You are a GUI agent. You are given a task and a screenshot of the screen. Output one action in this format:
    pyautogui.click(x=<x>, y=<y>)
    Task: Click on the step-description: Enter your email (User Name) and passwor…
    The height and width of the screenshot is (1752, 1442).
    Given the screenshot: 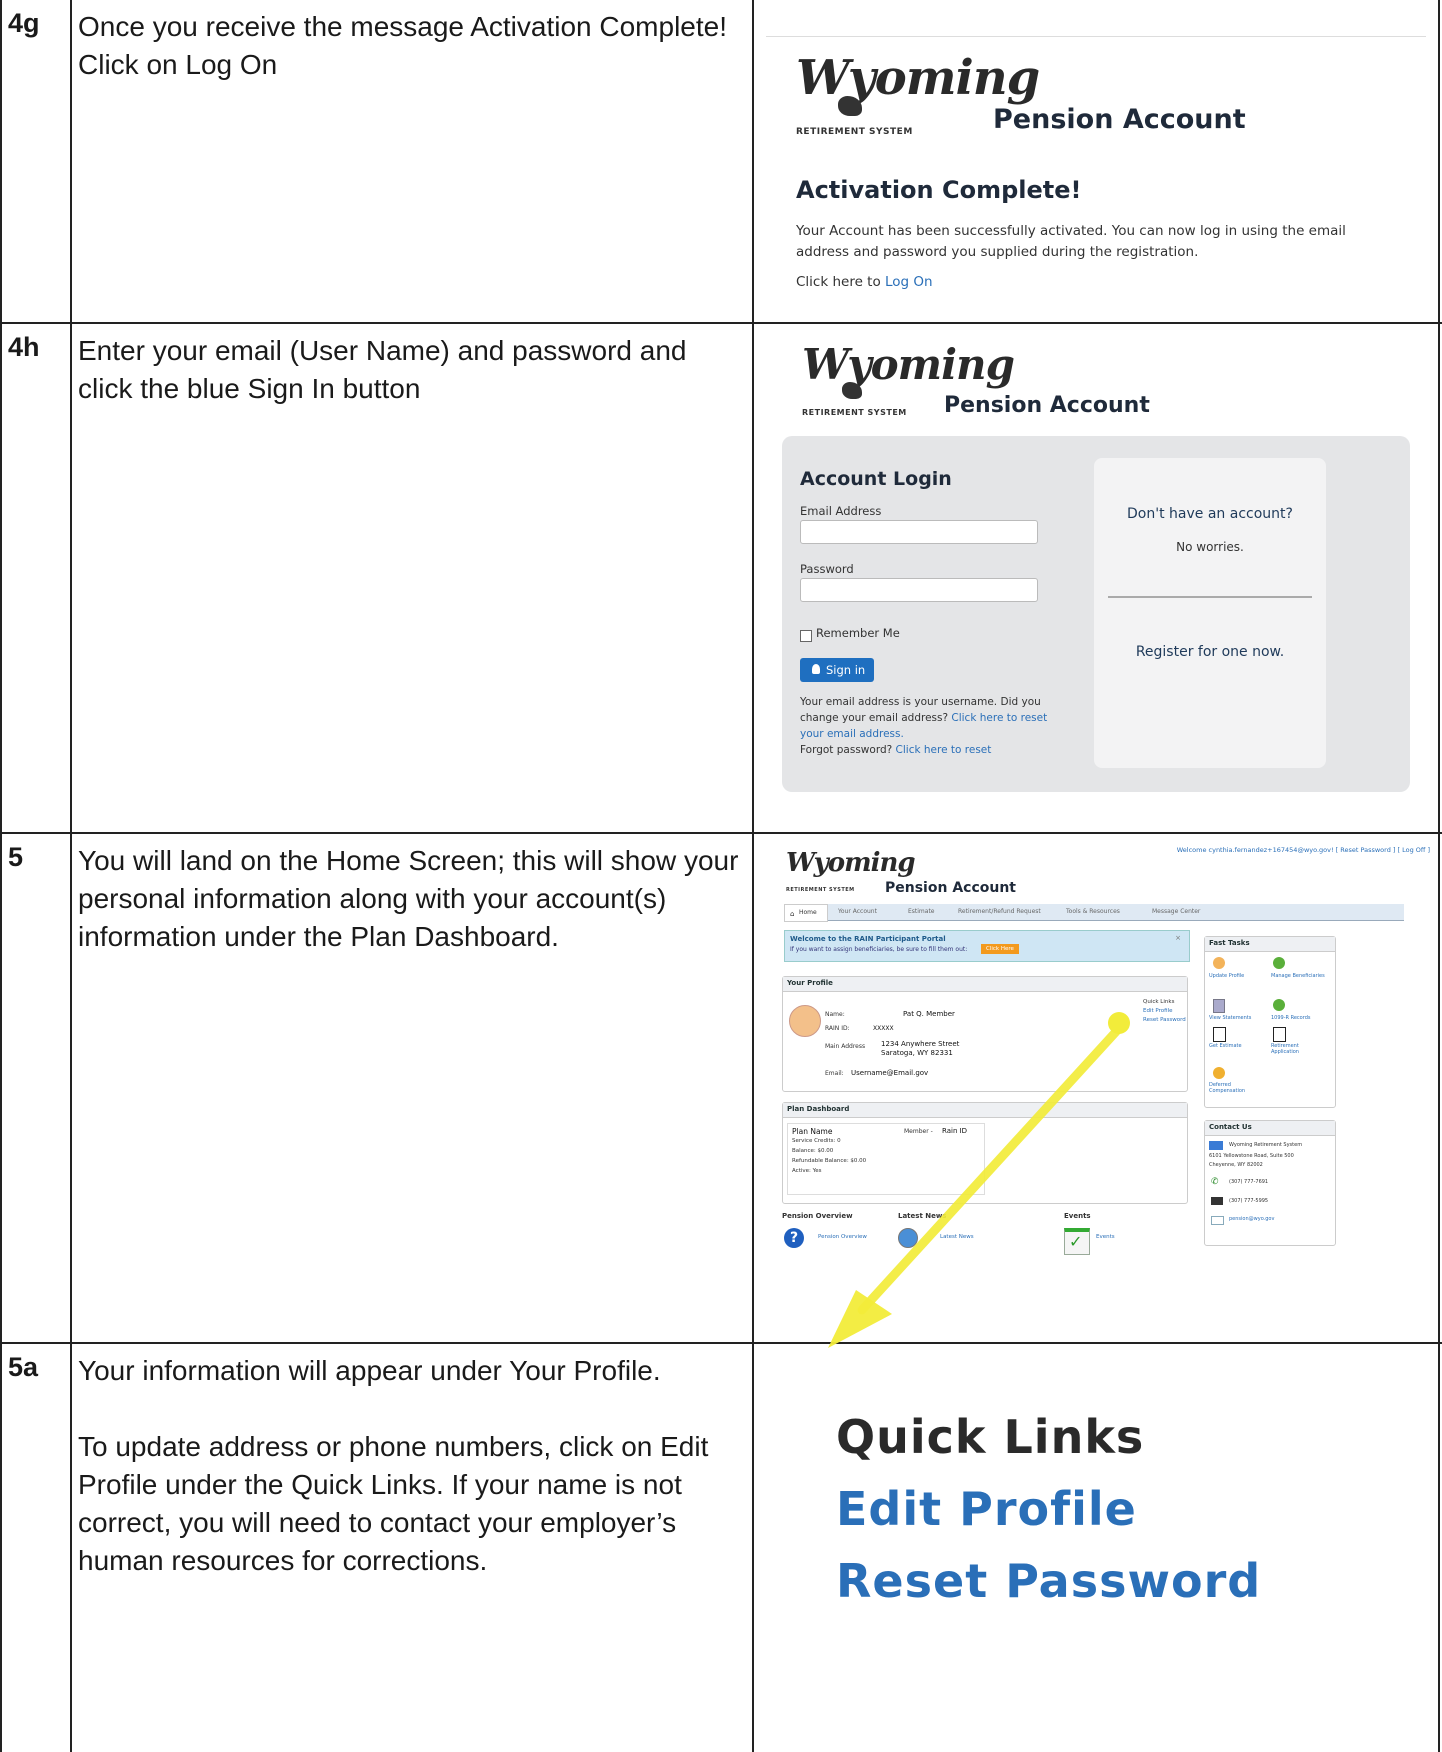 What is the action you would take?
    pyautogui.click(x=412, y=385)
    